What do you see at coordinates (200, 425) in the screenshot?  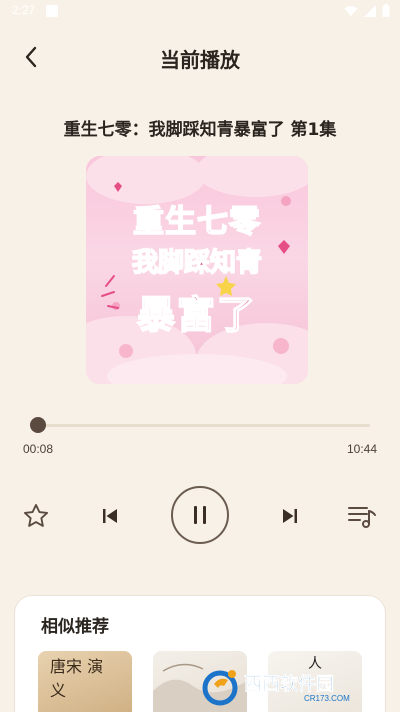 I see `progress-slider` at bounding box center [200, 425].